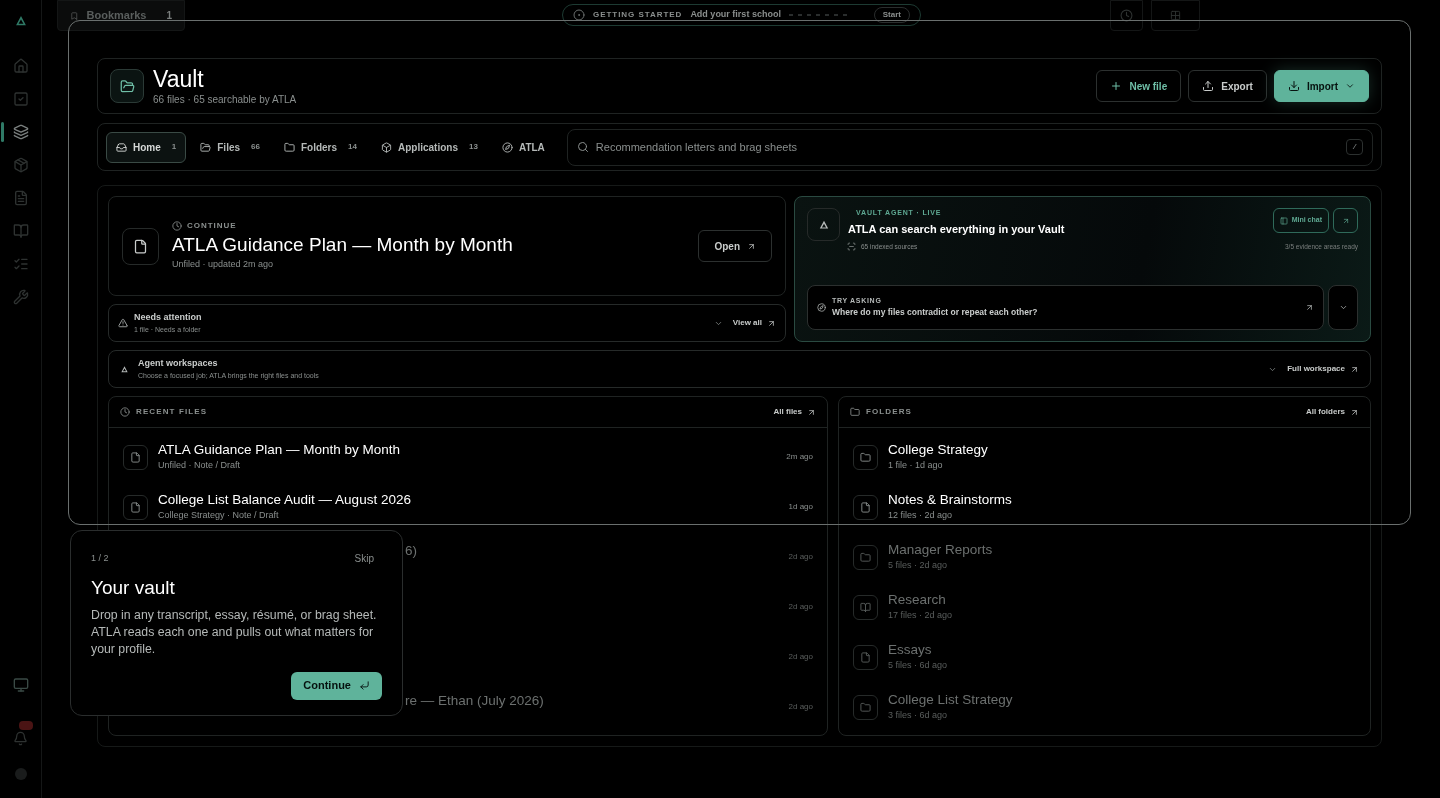  Describe the element at coordinates (920, 616) in the screenshot. I see `folder-meta: 17 files · 2d ago` at that location.